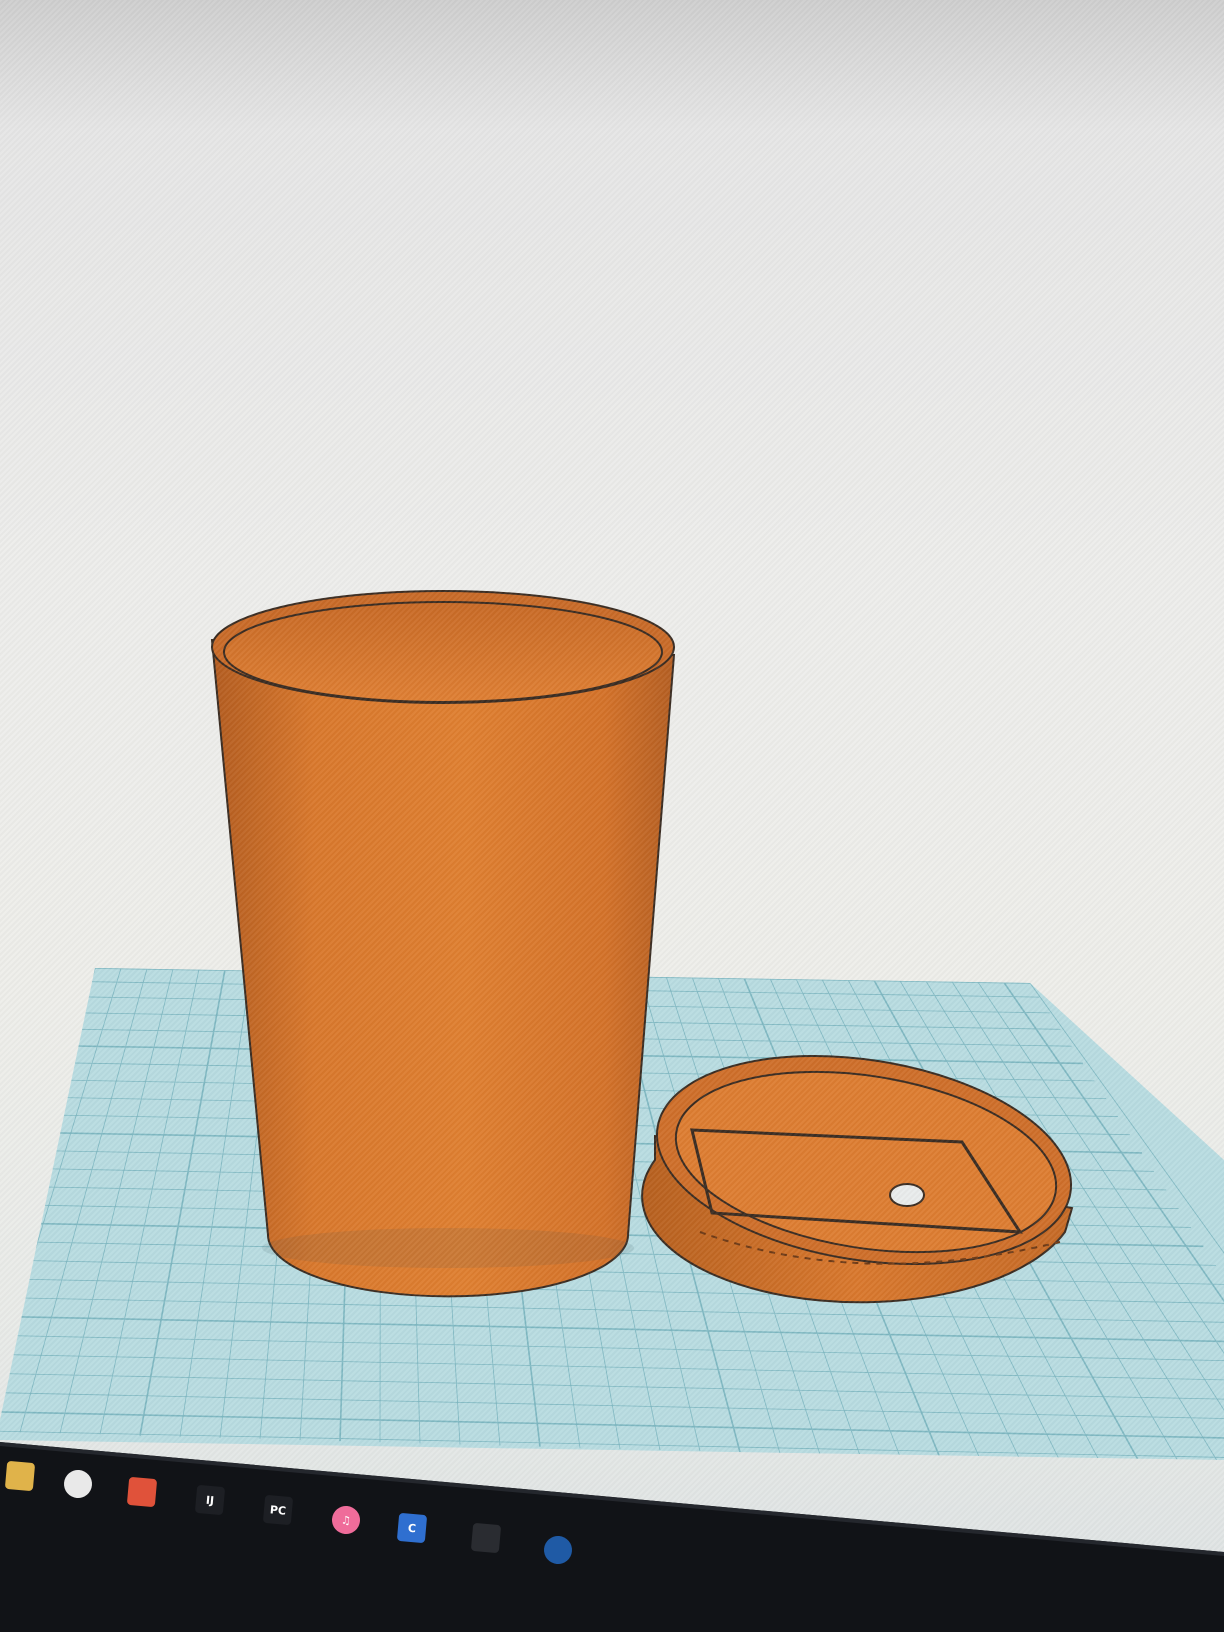 This screenshot has width=1224, height=1632. Describe the element at coordinates (78, 1484) in the screenshot. I see `cortana-icon` at that location.